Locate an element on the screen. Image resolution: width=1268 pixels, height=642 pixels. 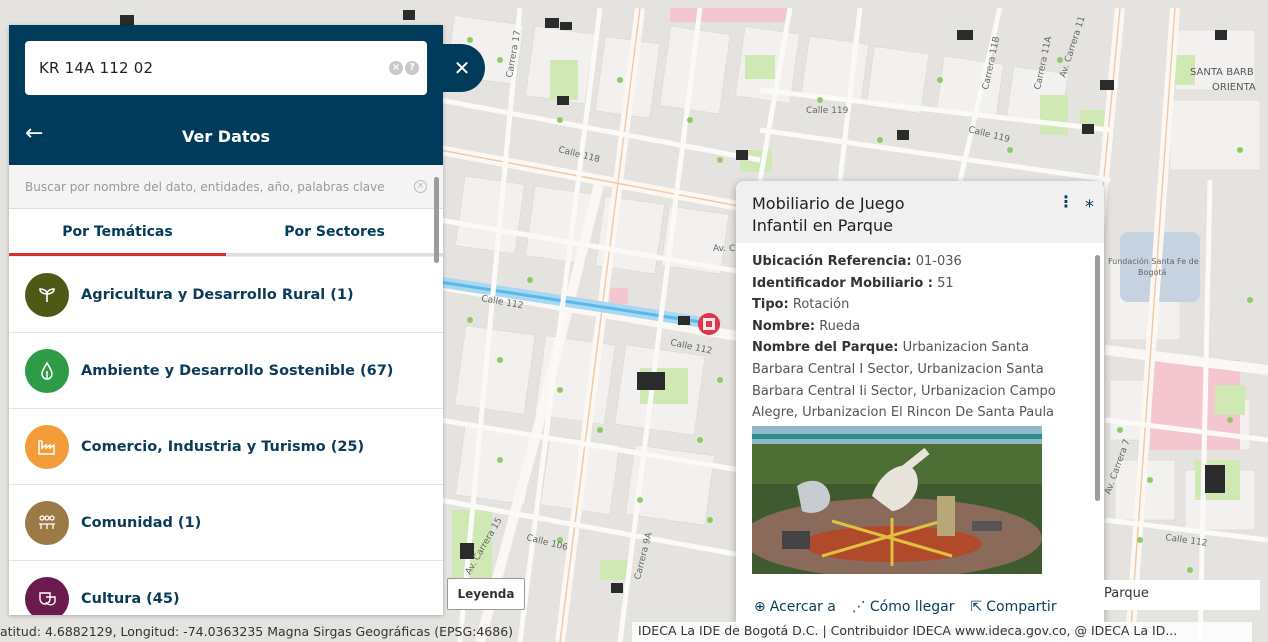
field-row: Tipo: Rotación is located at coordinates (917, 305).